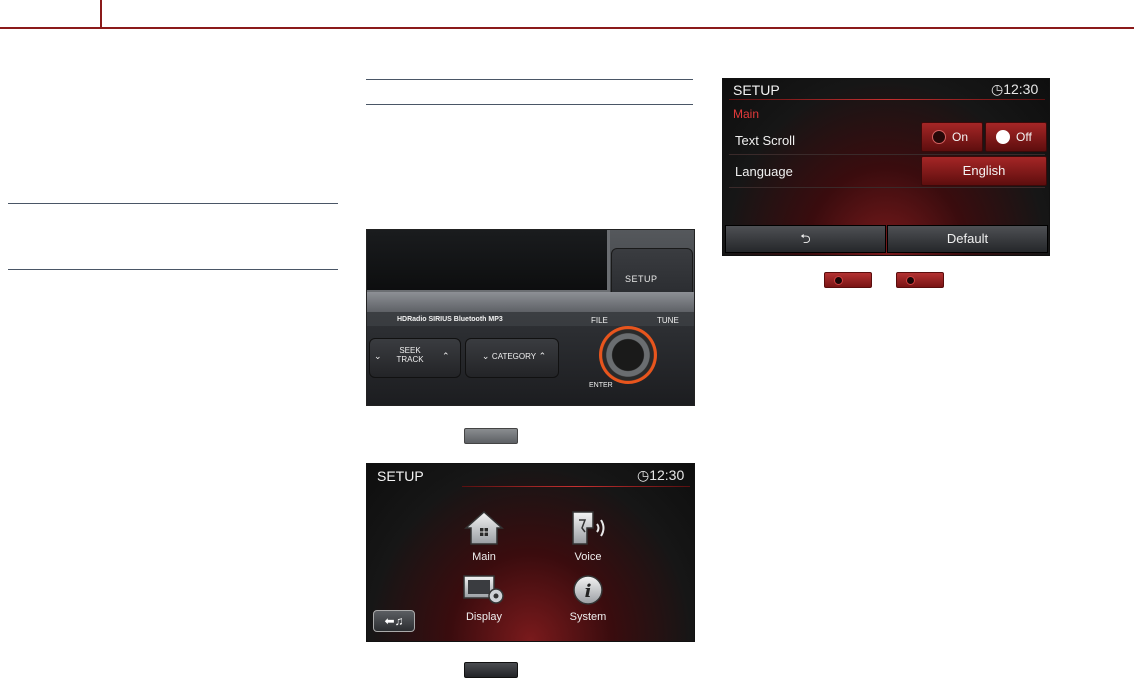  Describe the element at coordinates (529, 79) in the screenshot. I see `middle-rule-top` at that location.